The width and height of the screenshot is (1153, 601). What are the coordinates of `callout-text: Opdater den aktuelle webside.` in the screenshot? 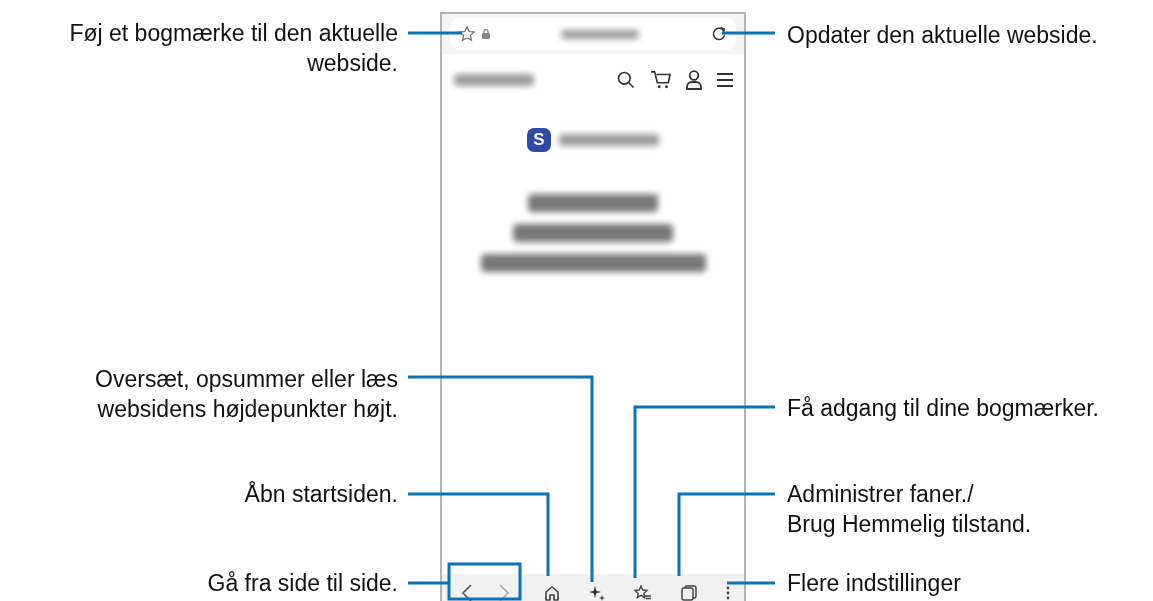 It's located at (942, 35).